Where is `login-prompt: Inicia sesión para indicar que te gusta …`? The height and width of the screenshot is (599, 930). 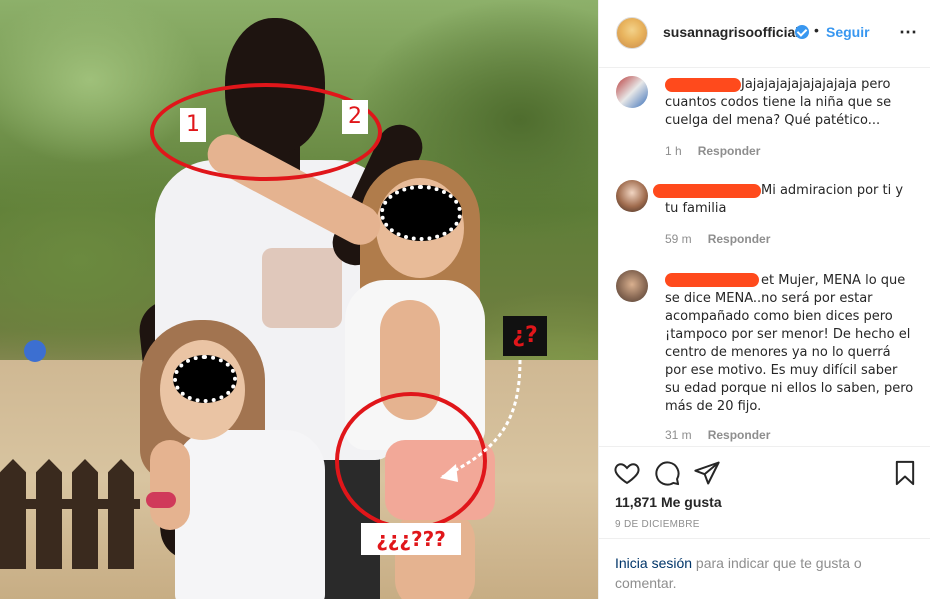
login-prompt: Inicia sesión para indicar que te gusta … is located at coordinates (764, 568).